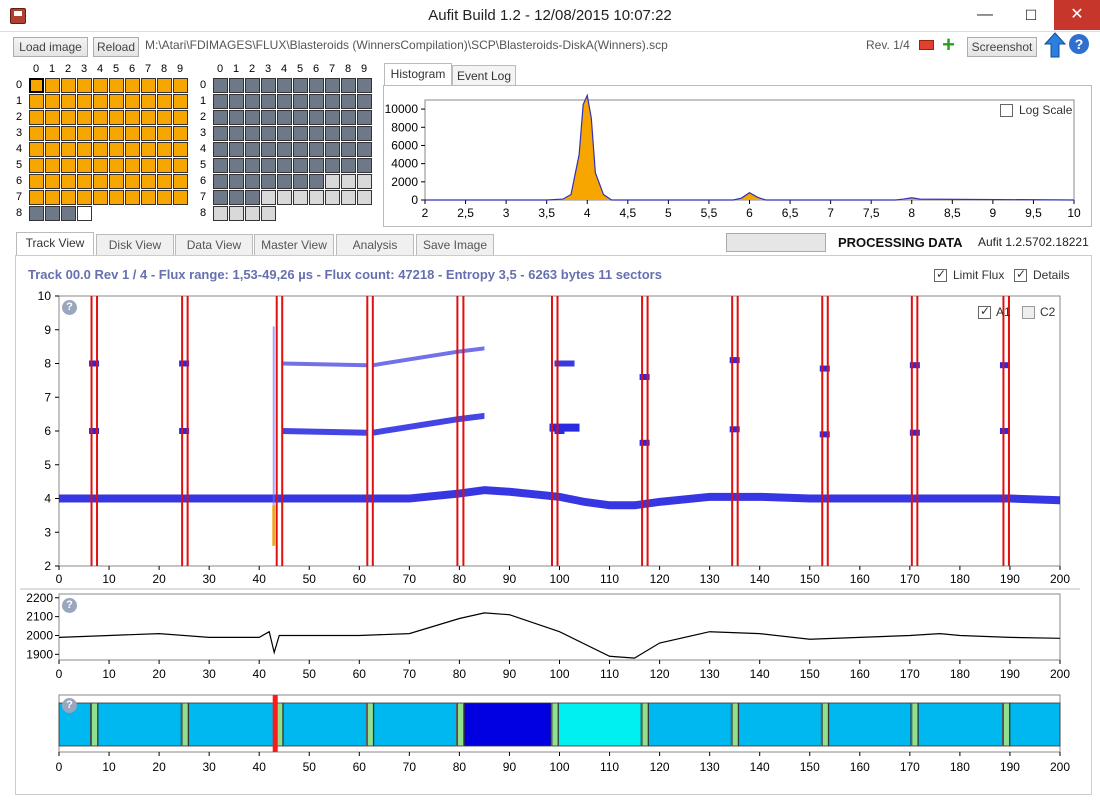 The width and height of the screenshot is (1100, 800). What do you see at coordinates (484, 75) in the screenshot?
I see `tab-event-log: Event Log` at bounding box center [484, 75].